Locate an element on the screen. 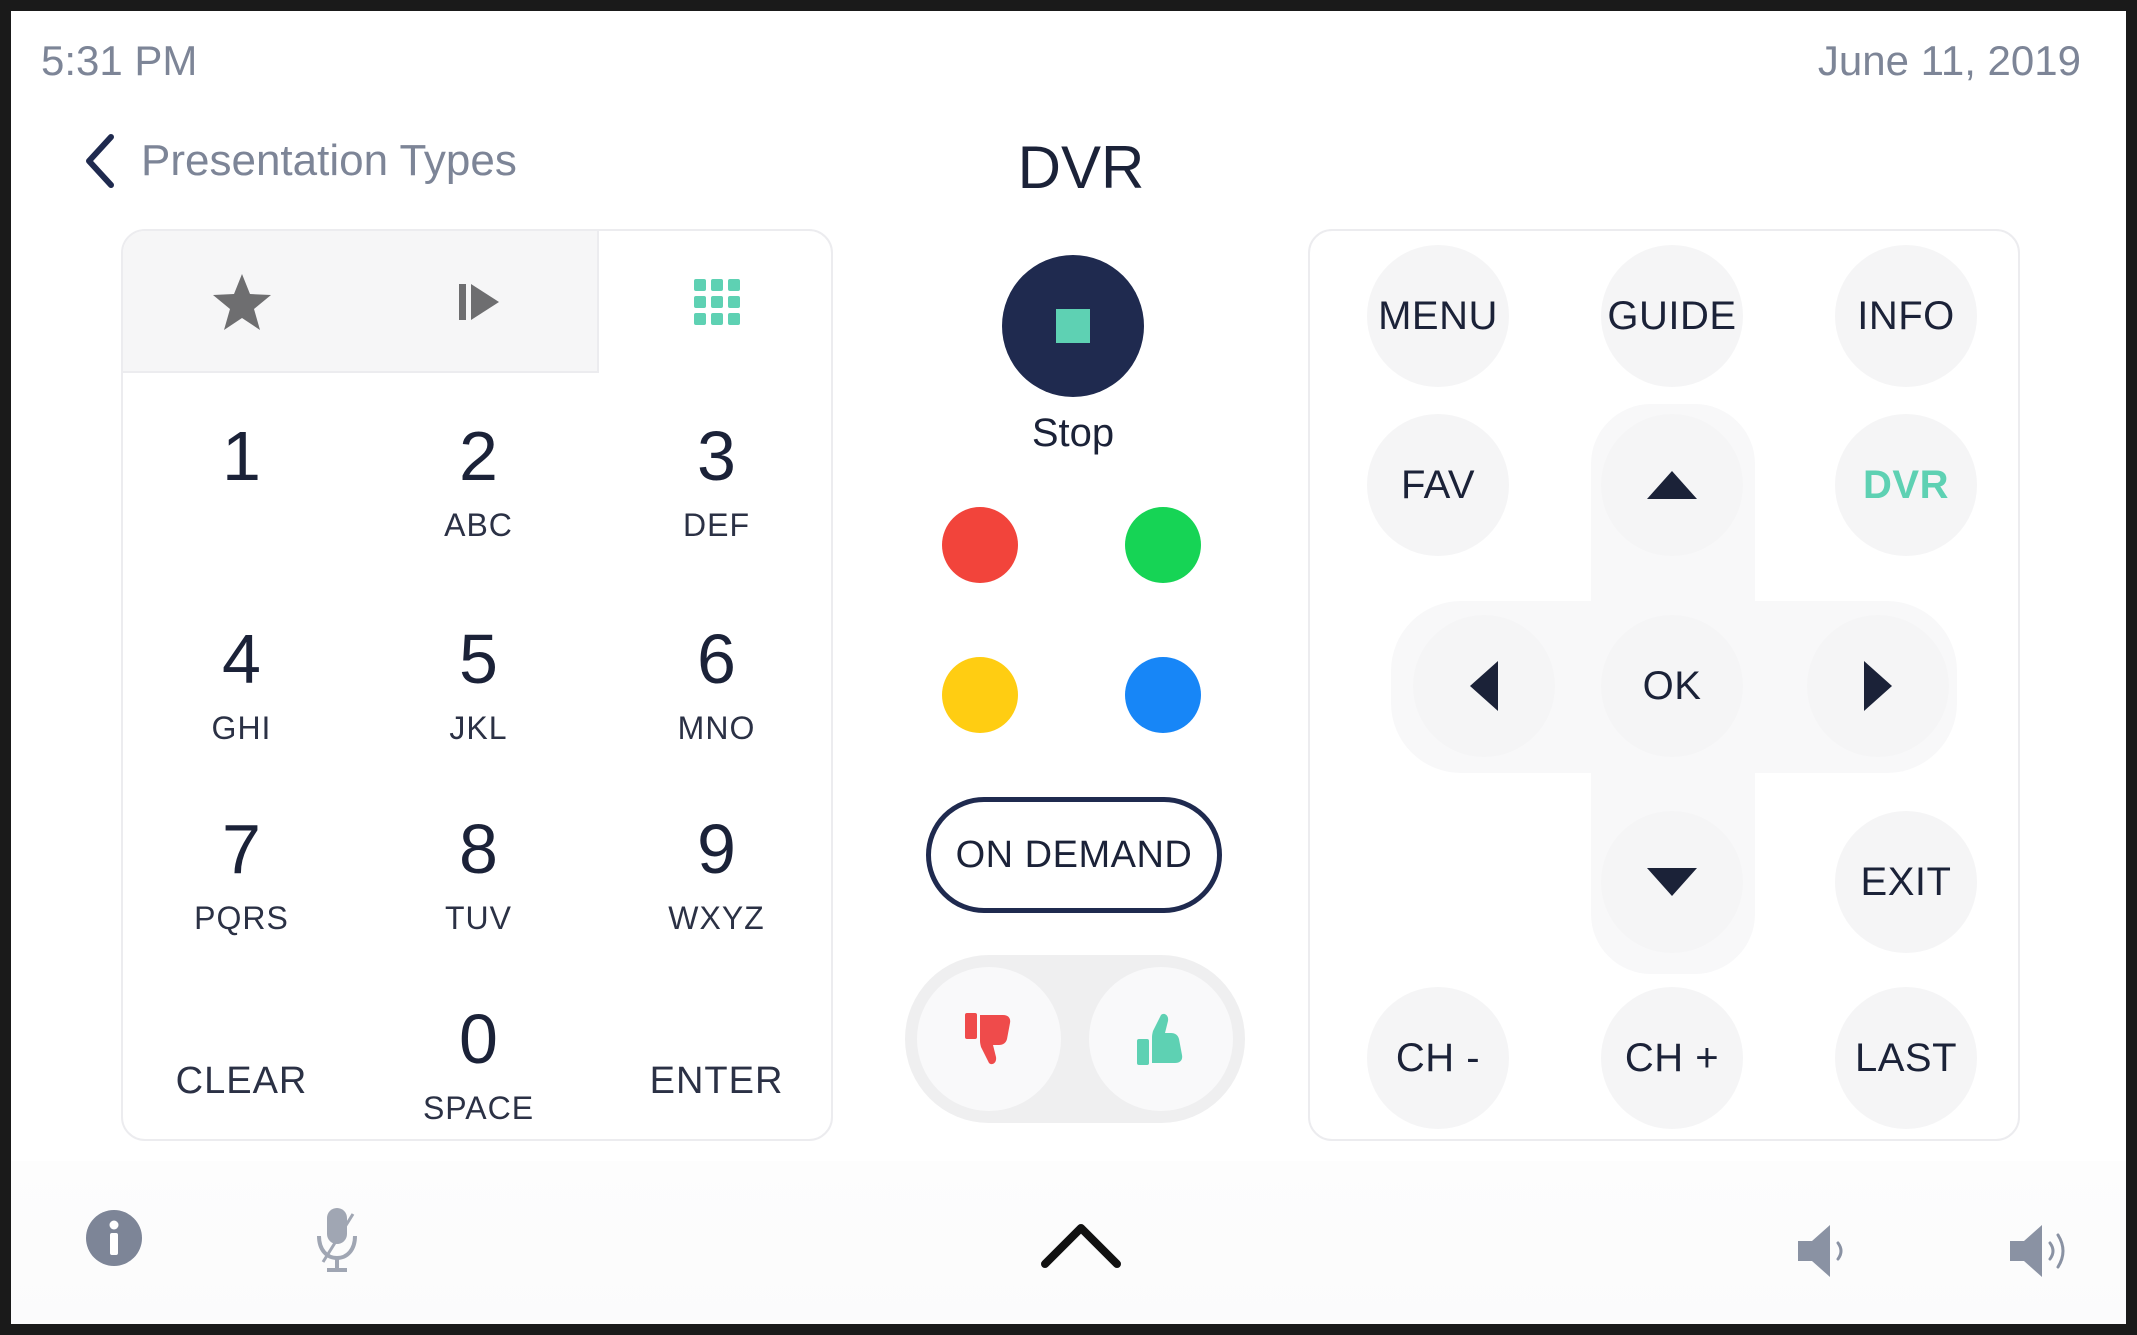  info-icon-button is located at coordinates (114, 1238).